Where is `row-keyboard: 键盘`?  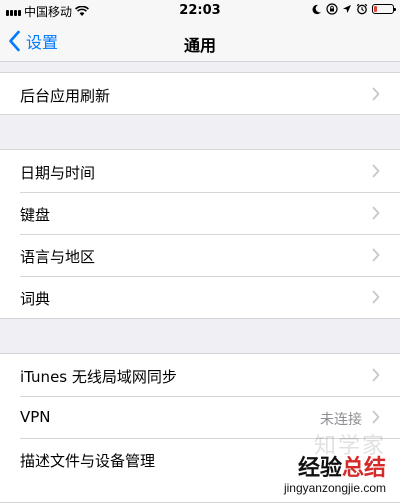
row-keyboard: 键盘 is located at coordinates (210, 213).